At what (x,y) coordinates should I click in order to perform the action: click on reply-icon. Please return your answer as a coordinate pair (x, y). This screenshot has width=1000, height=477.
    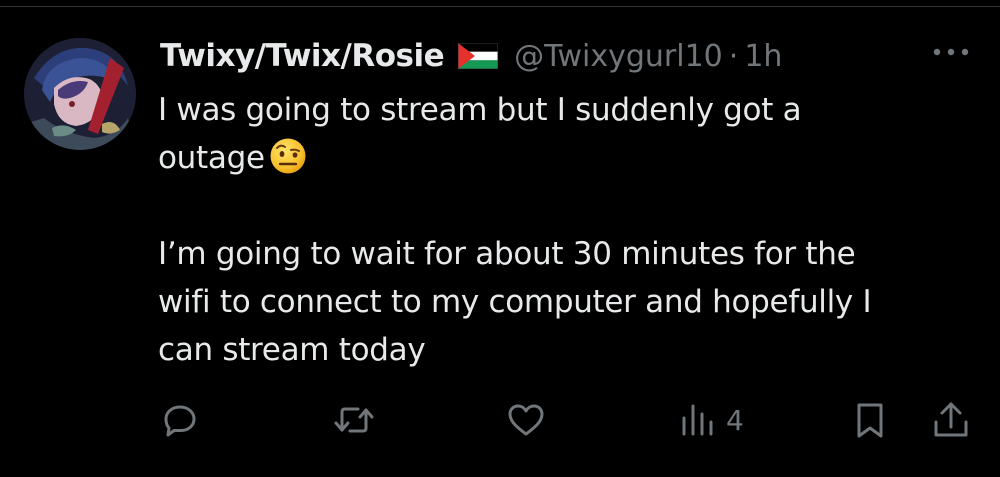
    Looking at the image, I should click on (180, 420).